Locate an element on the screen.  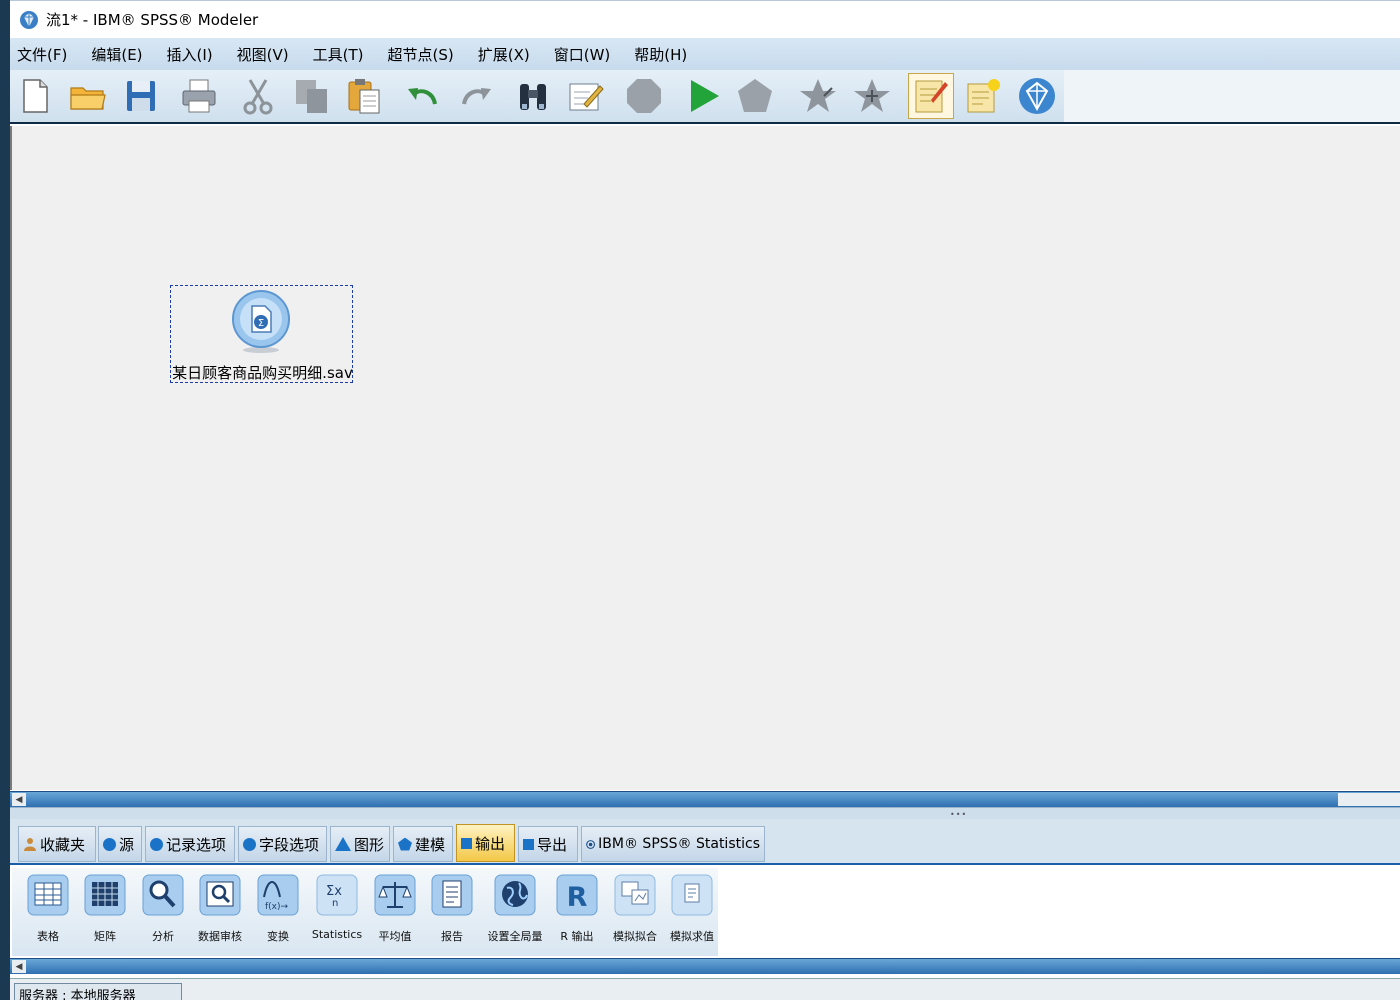
palette-node-label: 分析 is located at coordinates (163, 936).